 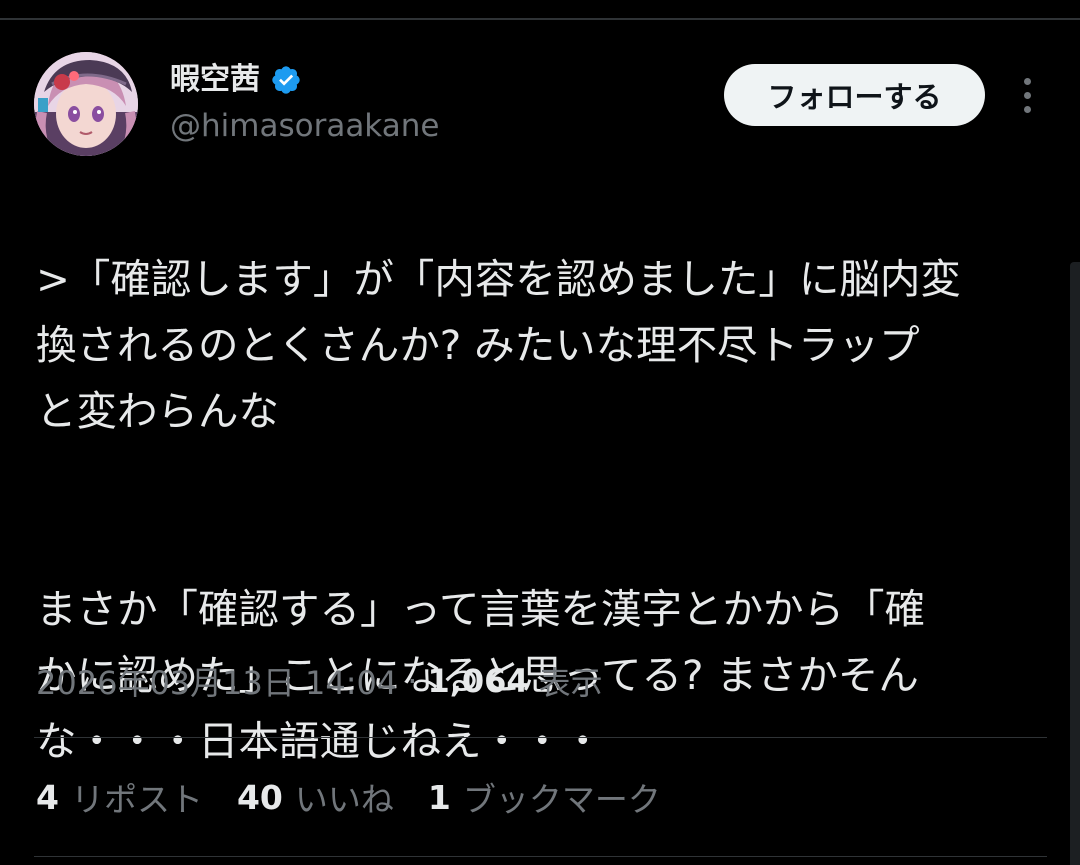 I want to click on anime-character-avatar-icon, so click(x=86, y=104).